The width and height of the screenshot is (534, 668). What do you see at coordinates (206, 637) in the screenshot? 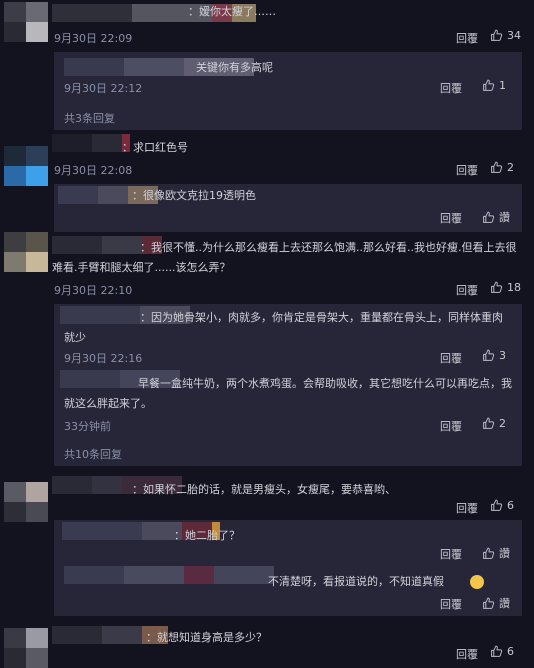
I see `comment-text: ：就想知道身高是多少？` at bounding box center [206, 637].